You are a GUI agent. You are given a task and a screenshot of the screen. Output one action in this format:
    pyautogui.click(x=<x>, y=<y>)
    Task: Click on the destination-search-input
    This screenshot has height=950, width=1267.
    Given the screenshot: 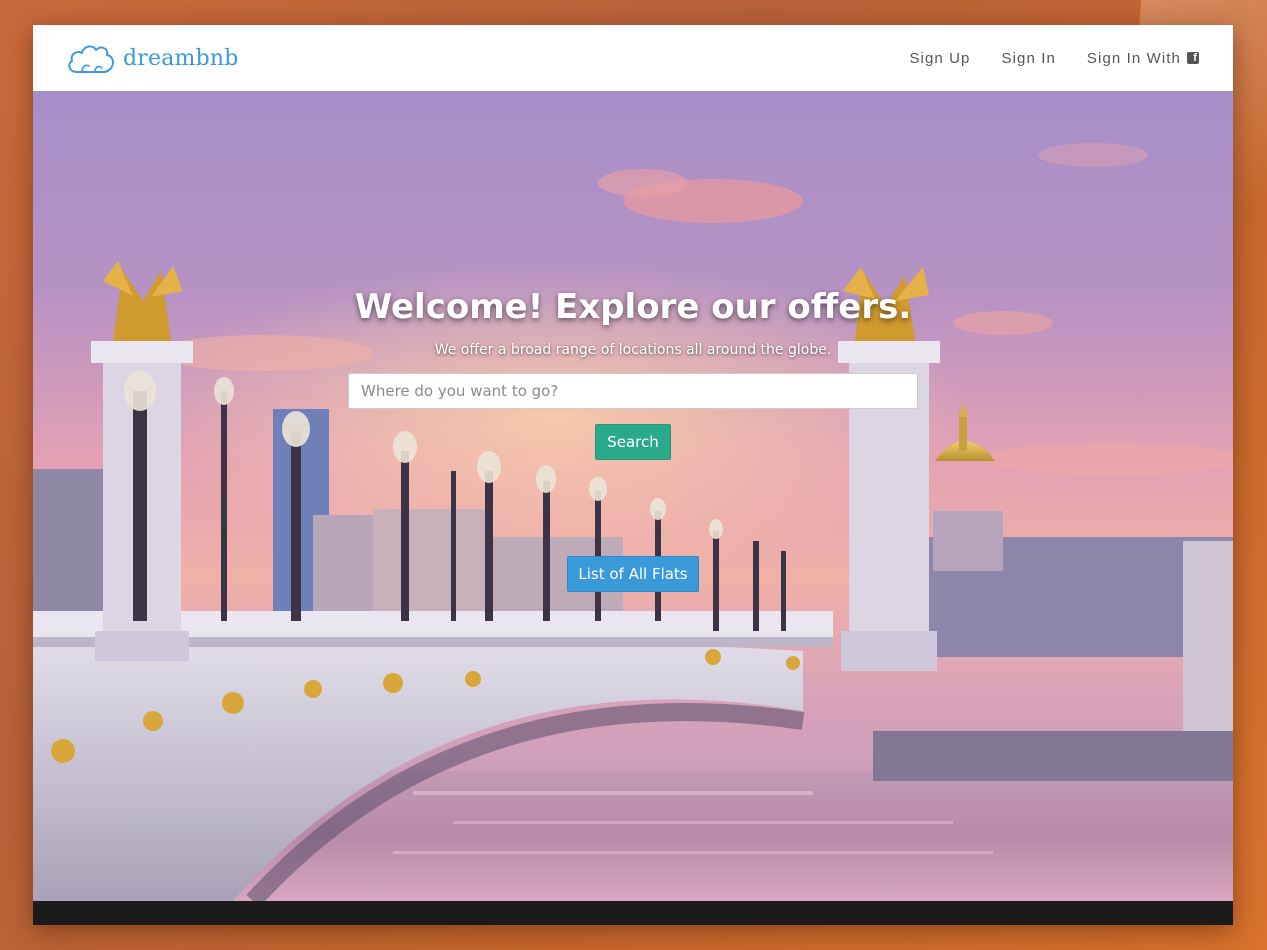 What is the action you would take?
    pyautogui.click(x=633, y=391)
    